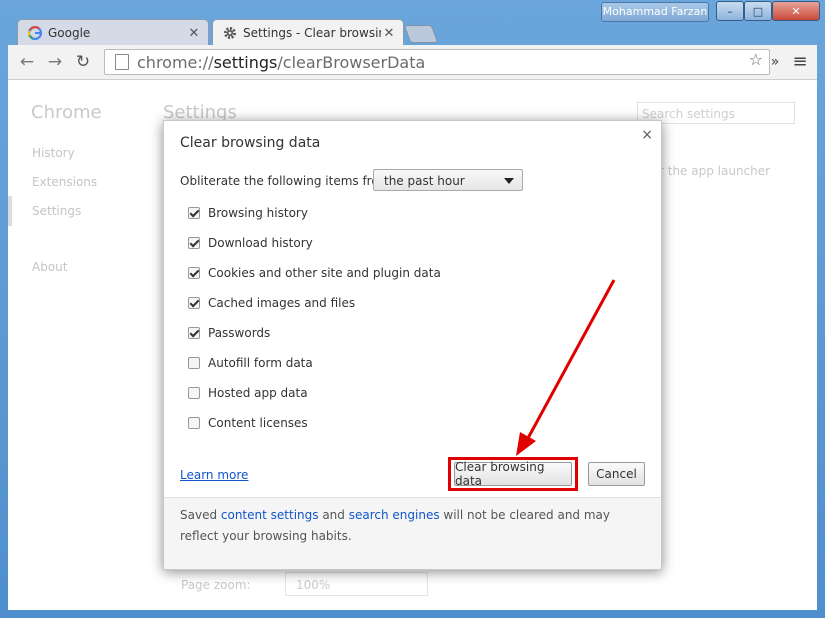  What do you see at coordinates (421, 34) in the screenshot?
I see `new-tab-button` at bounding box center [421, 34].